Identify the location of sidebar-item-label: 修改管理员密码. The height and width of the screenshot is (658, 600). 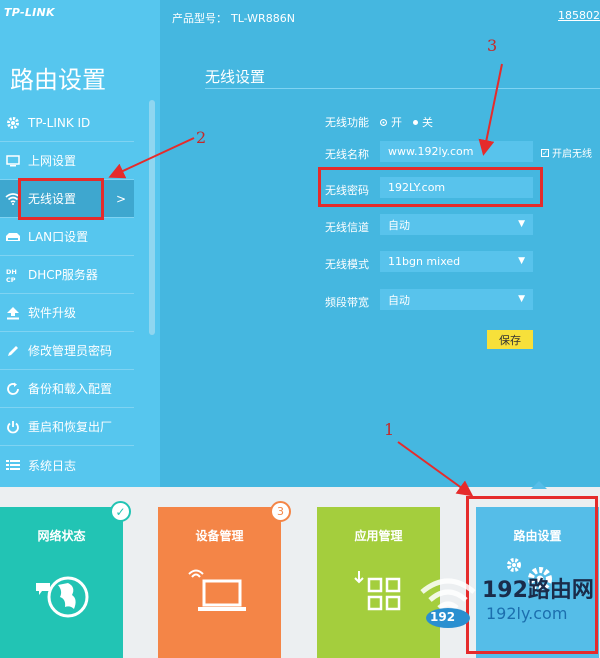
(70, 351).